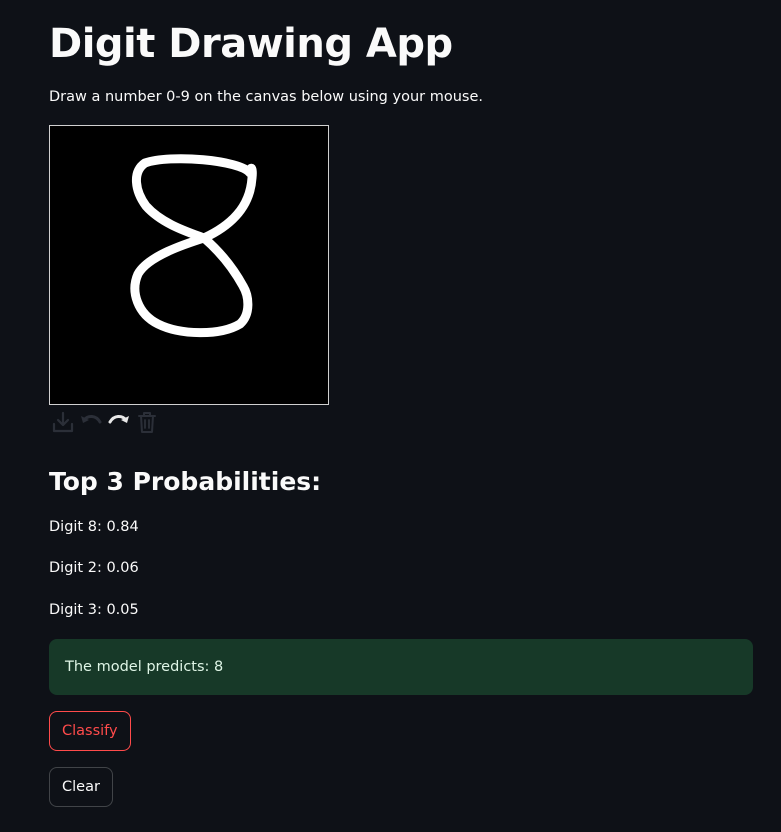 This screenshot has height=832, width=781. I want to click on probability-item: Digit 3: 0.05, so click(94, 610).